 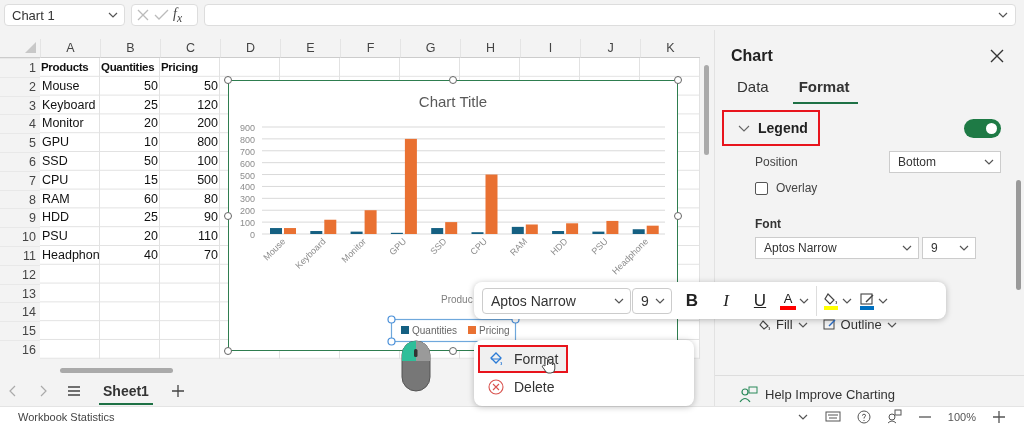 I want to click on status-text: Workbook Statistics, so click(x=66, y=416).